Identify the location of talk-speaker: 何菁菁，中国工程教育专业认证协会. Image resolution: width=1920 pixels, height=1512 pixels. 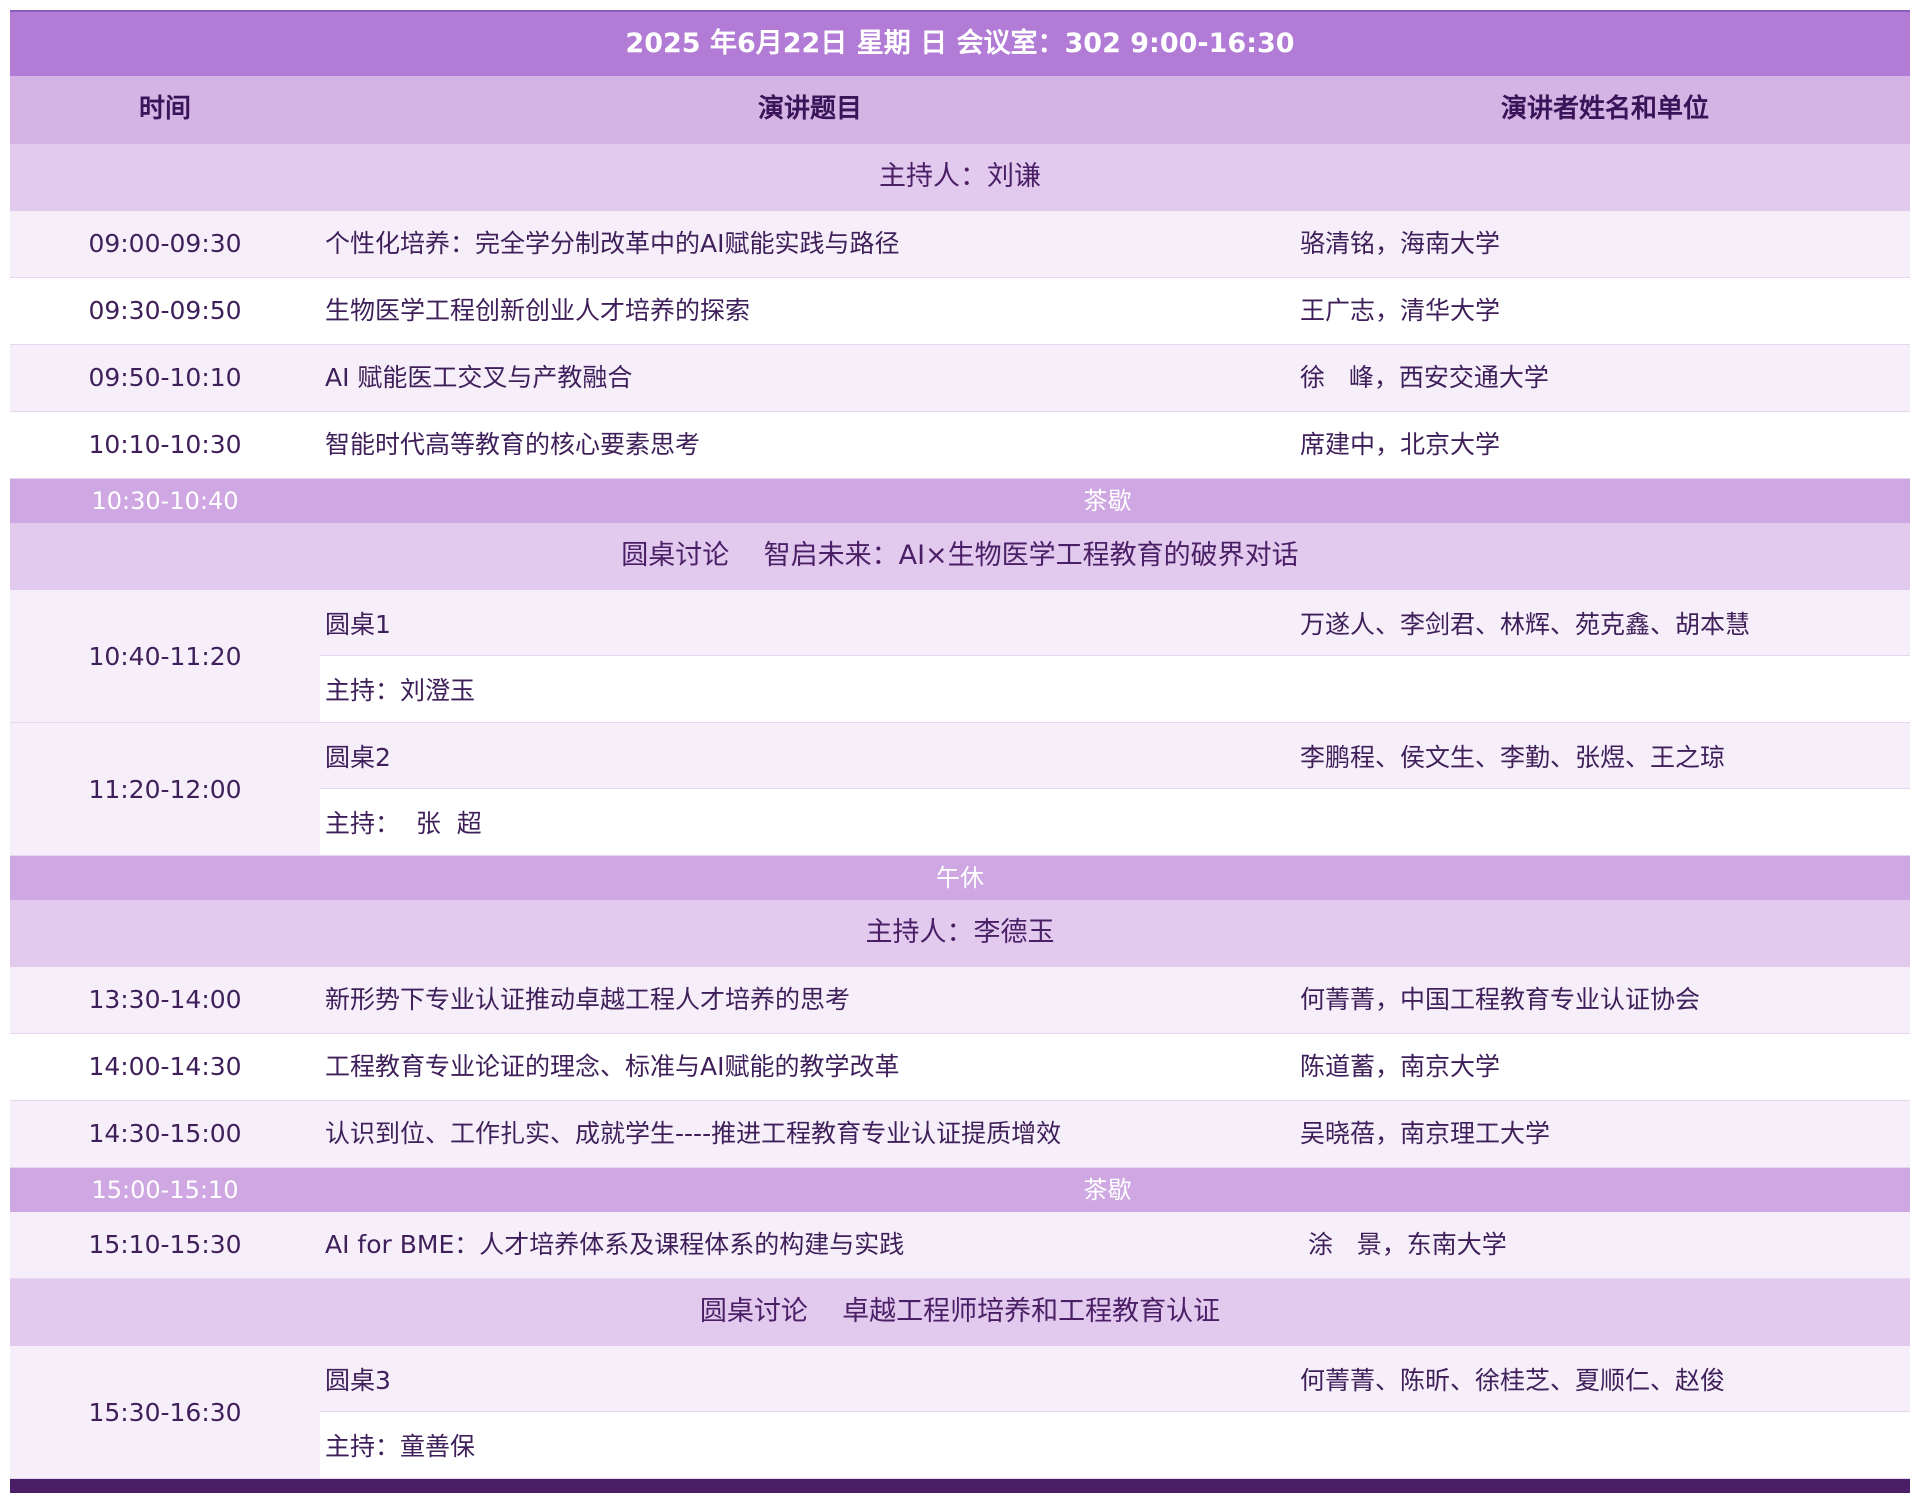
(1500, 999).